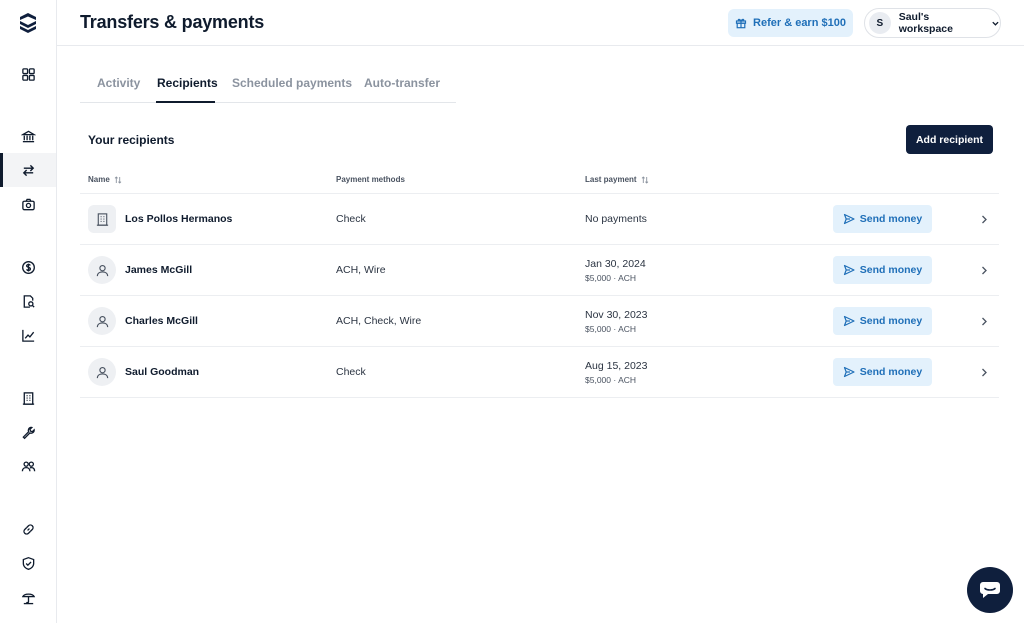  I want to click on sidebar-item-bills, so click(28, 301).